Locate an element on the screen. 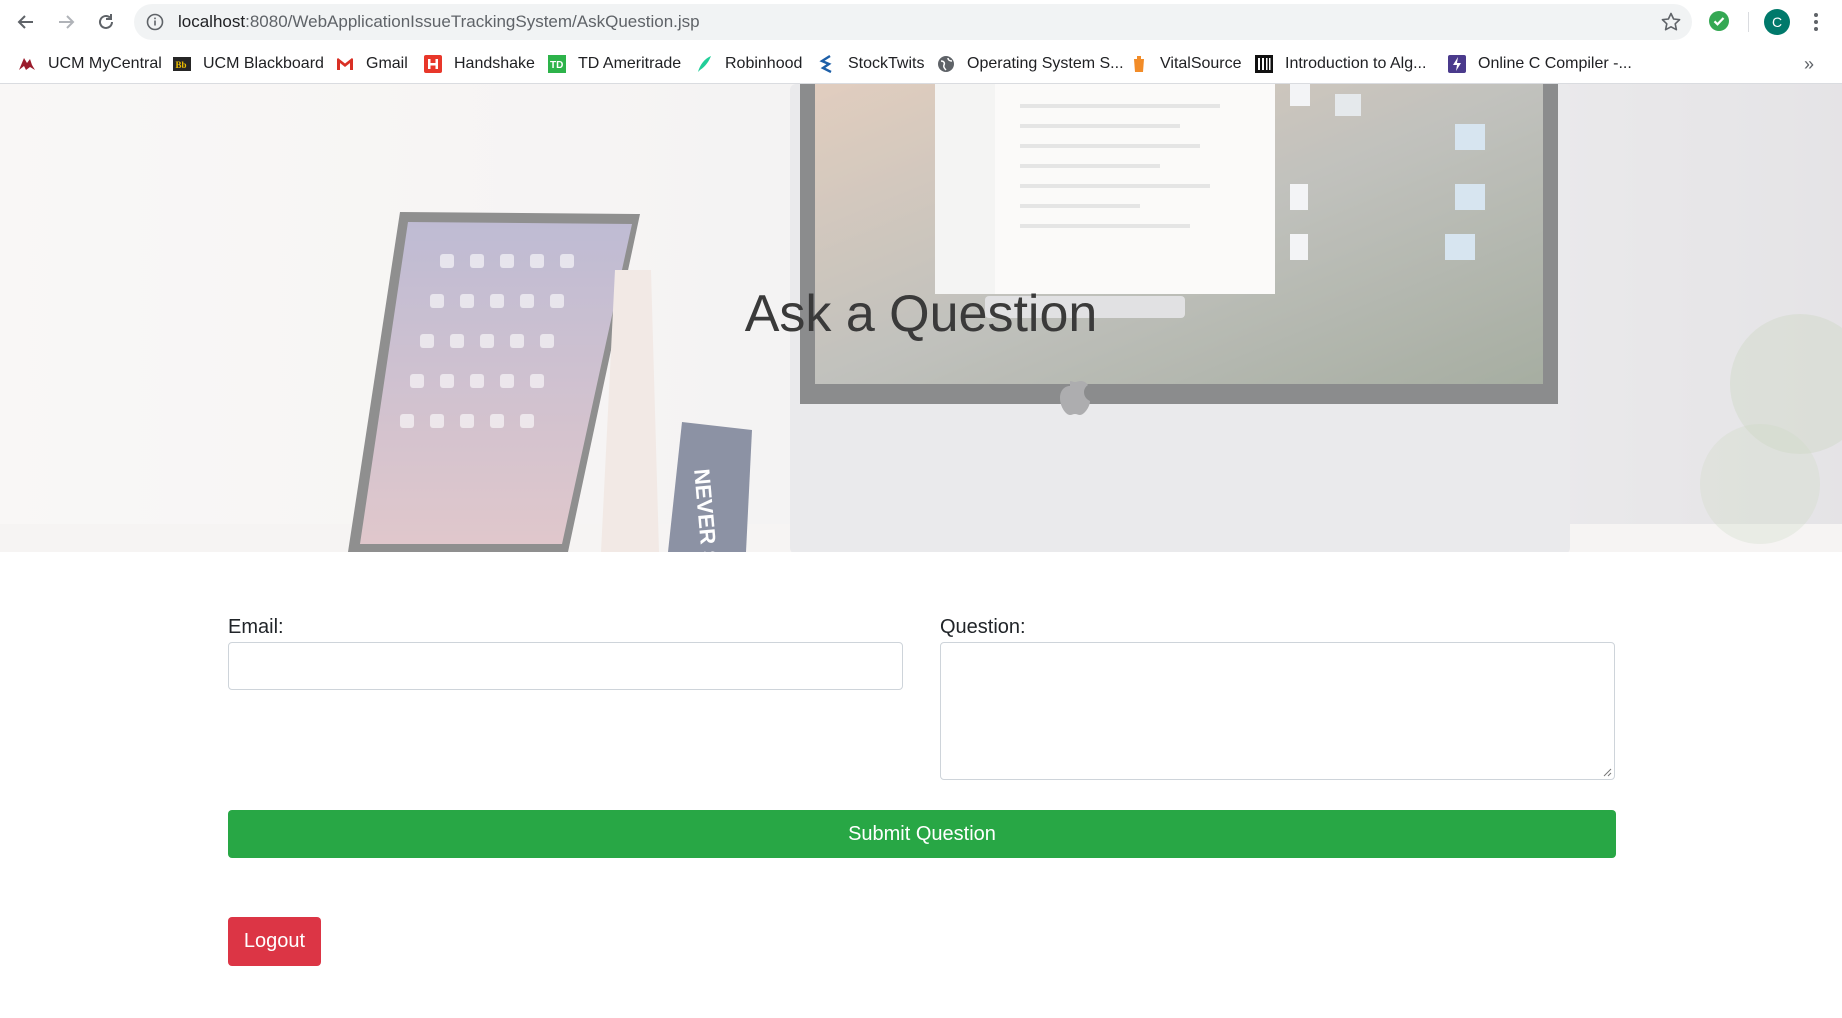 Image resolution: width=1842 pixels, height=1018 pixels. stocktwits-icon is located at coordinates (827, 64).